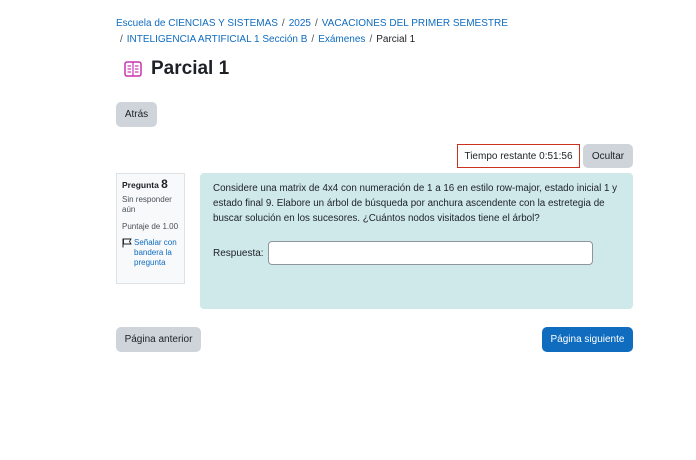 This screenshot has width=696, height=460. I want to click on question-grade: Puntaje de 1.00, so click(150, 226).